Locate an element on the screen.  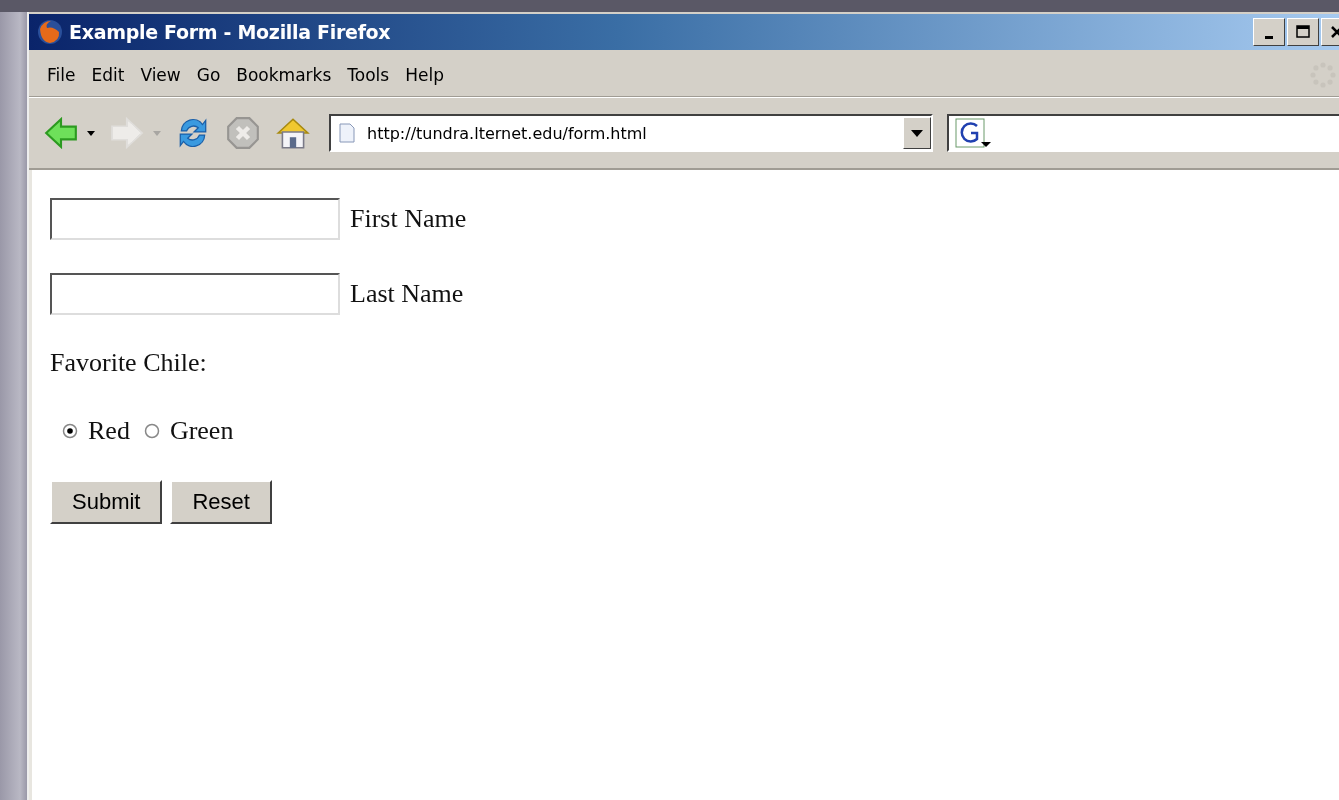
question-label: Favorite Chile: is located at coordinates (129, 363).